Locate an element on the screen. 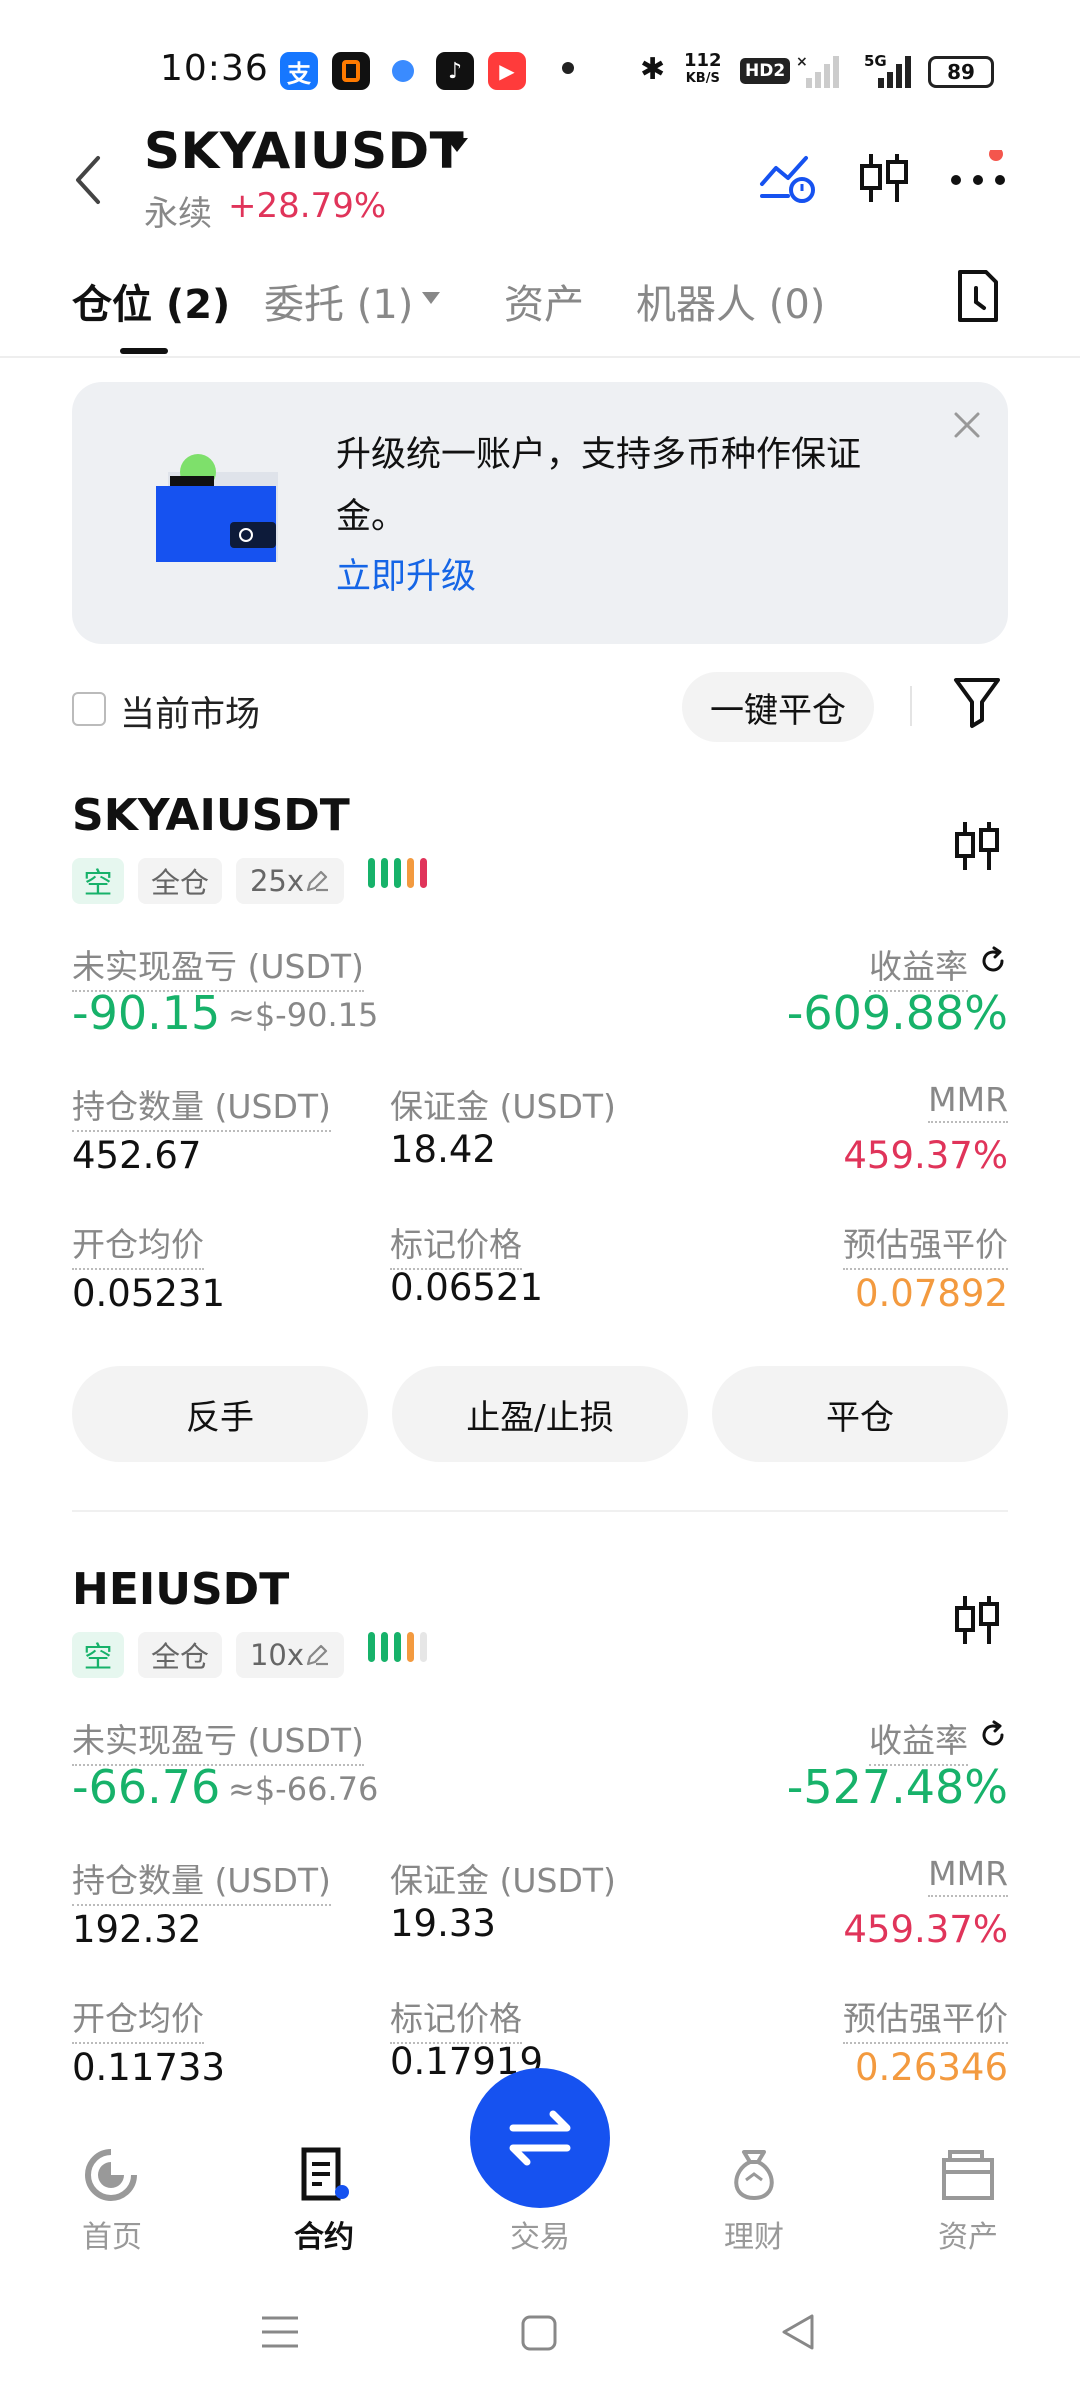 The image size is (1080, 2400). current-market-checkbox is located at coordinates (89, 709).